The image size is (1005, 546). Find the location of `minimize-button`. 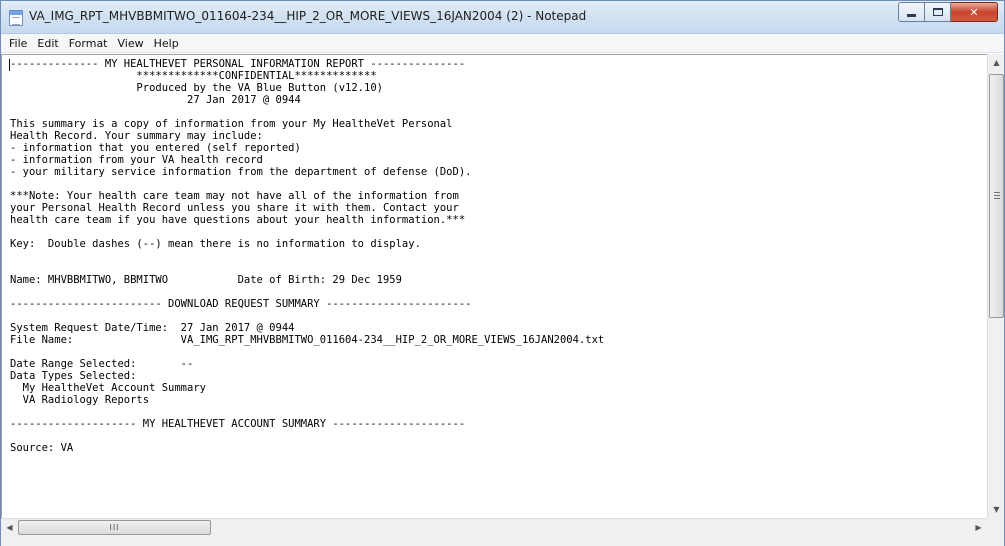

minimize-button is located at coordinates (911, 12).